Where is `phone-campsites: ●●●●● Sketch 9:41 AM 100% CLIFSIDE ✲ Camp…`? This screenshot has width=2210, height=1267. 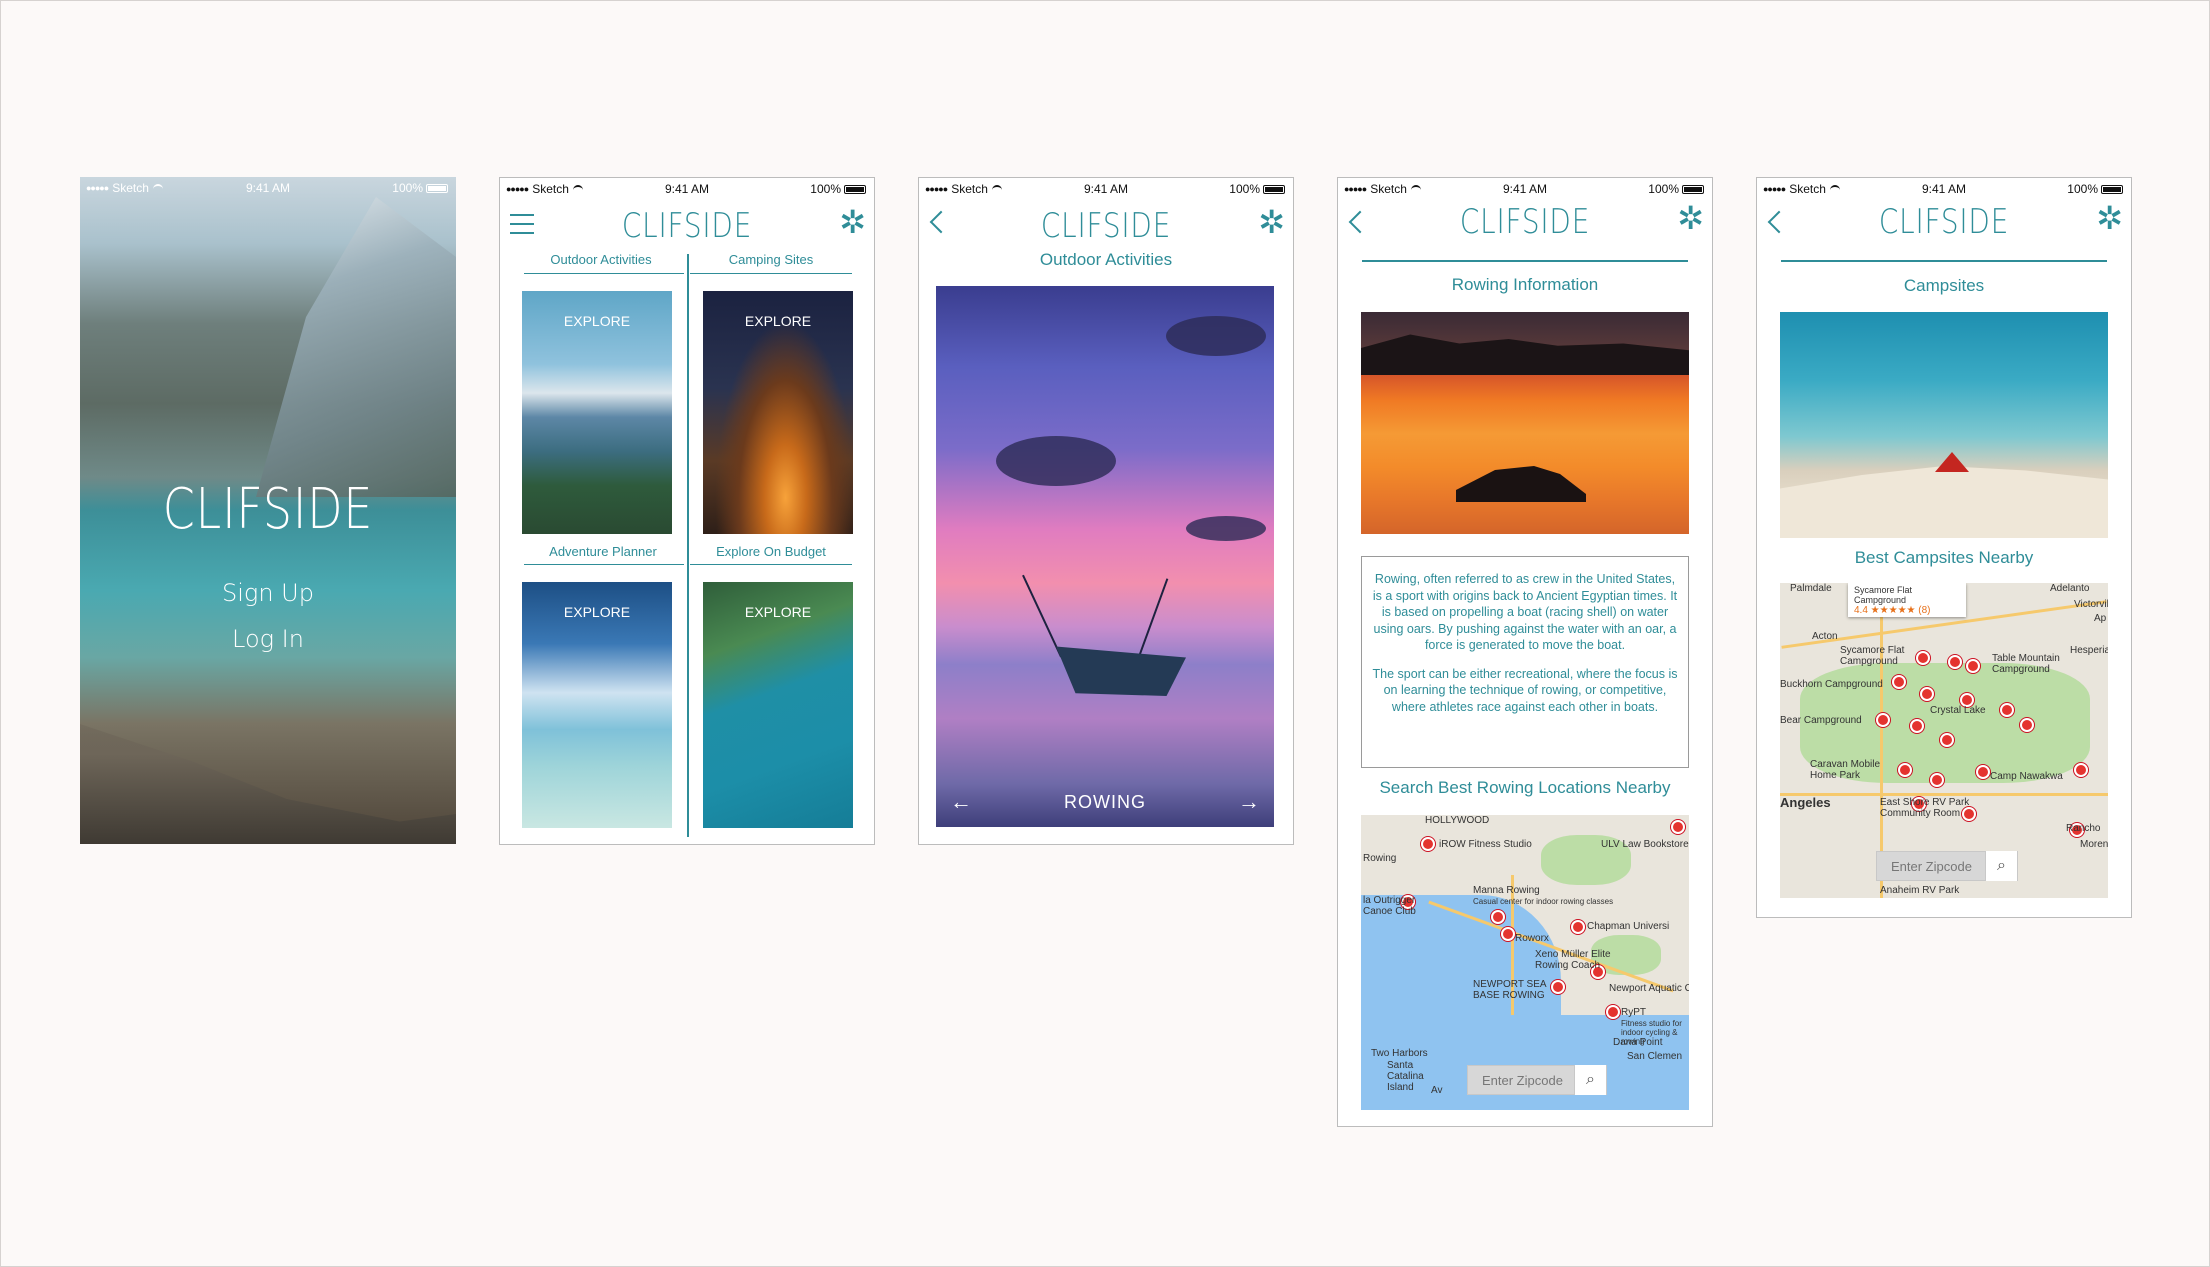
phone-campsites: ●●●●● Sketch 9:41 AM 100% CLIFSIDE ✲ Camp… is located at coordinates (1944, 547).